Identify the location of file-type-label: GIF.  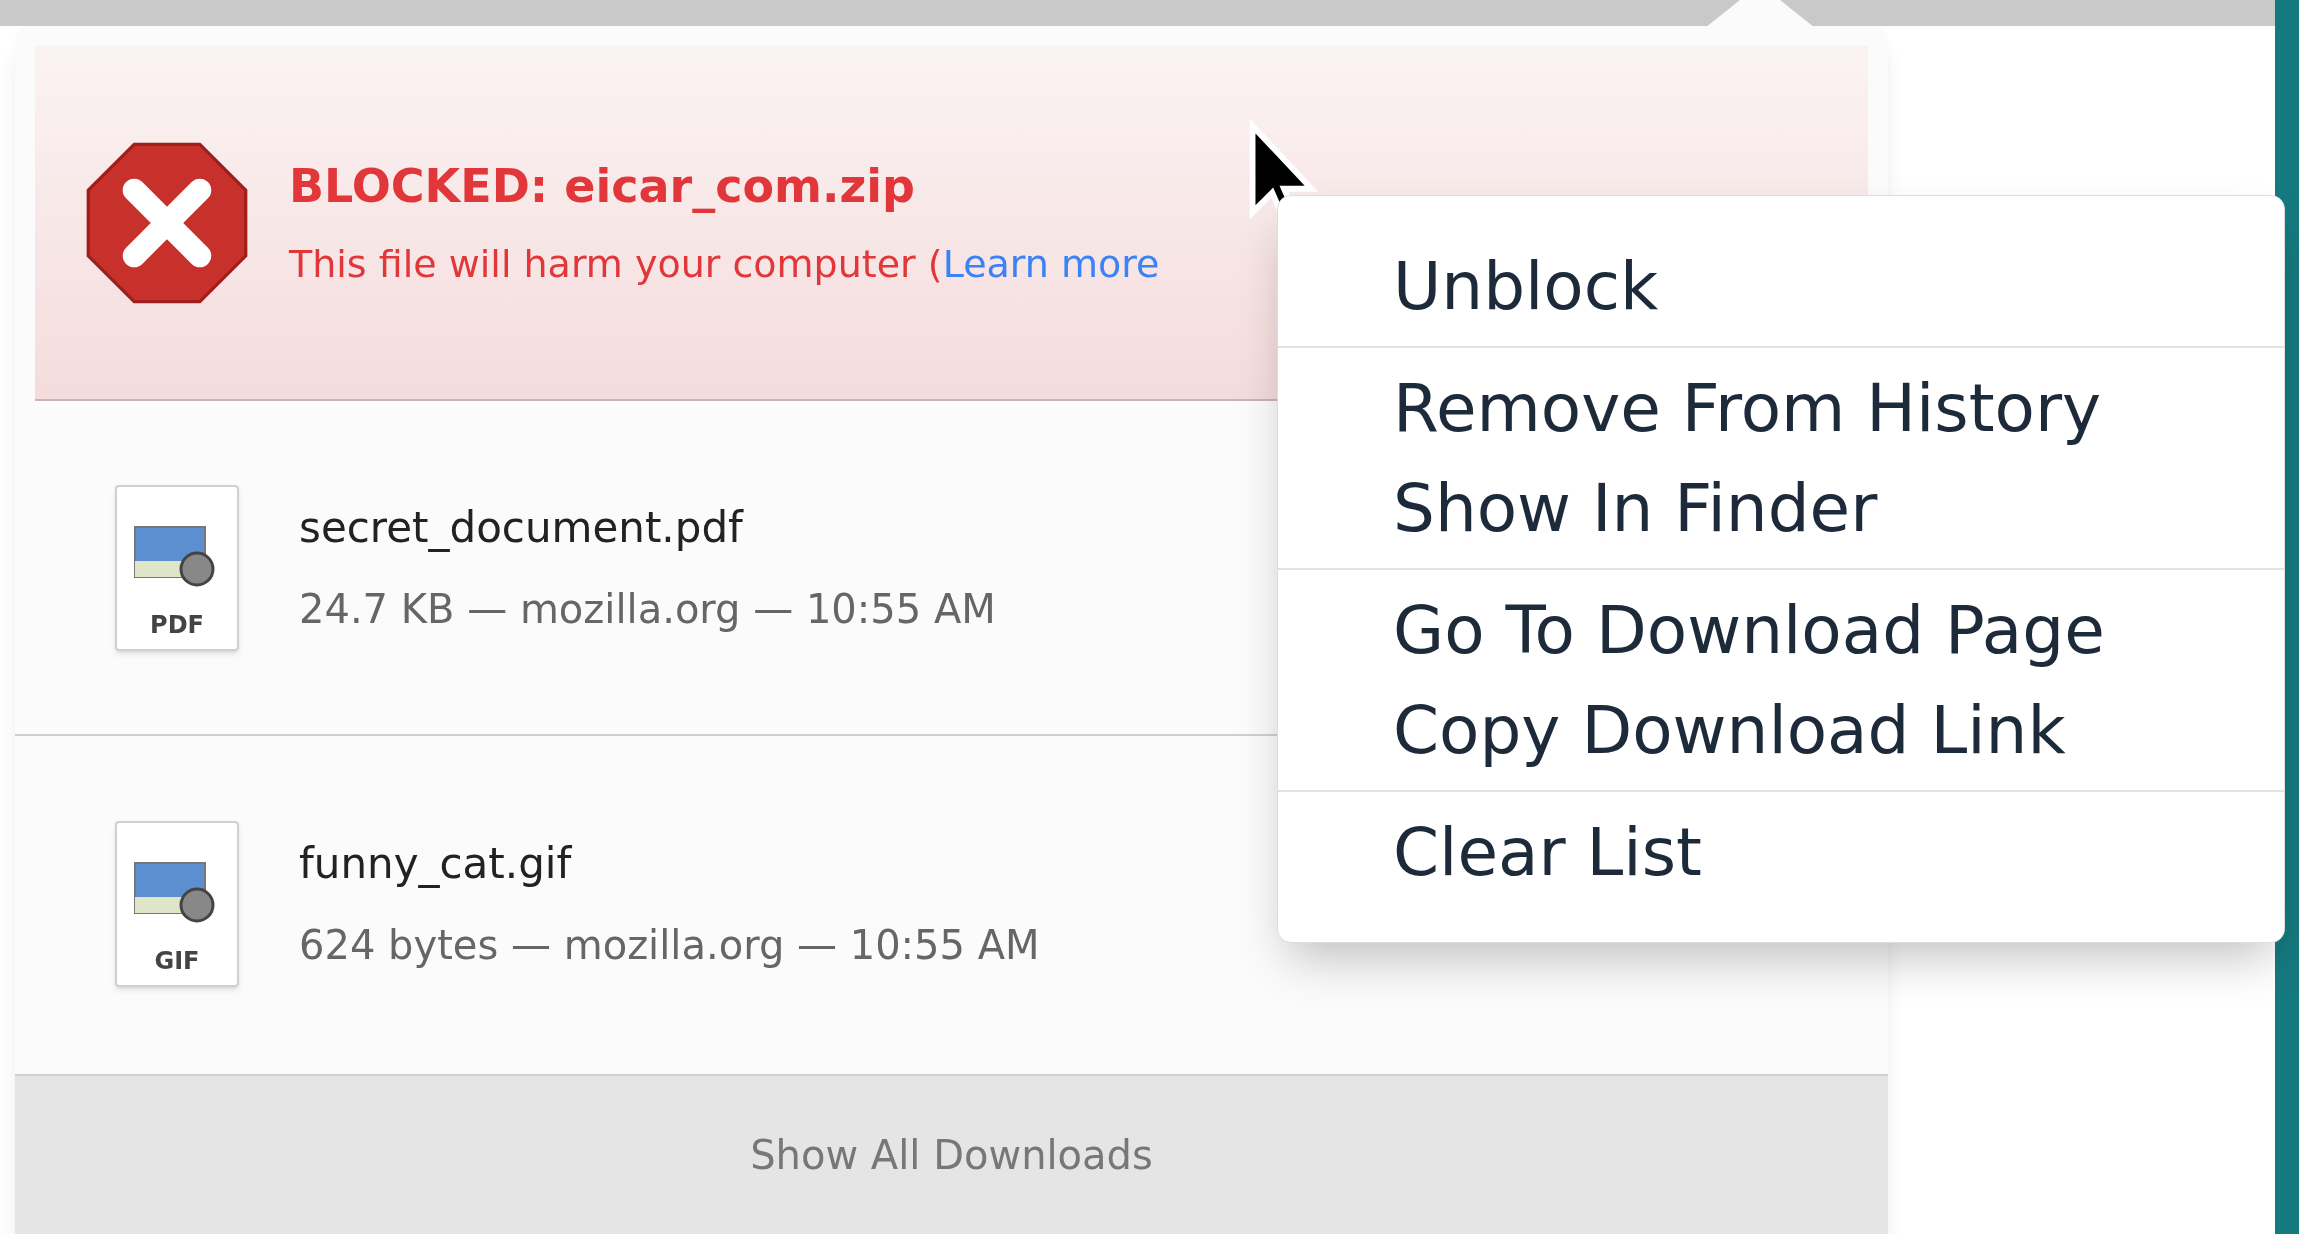
(177, 960).